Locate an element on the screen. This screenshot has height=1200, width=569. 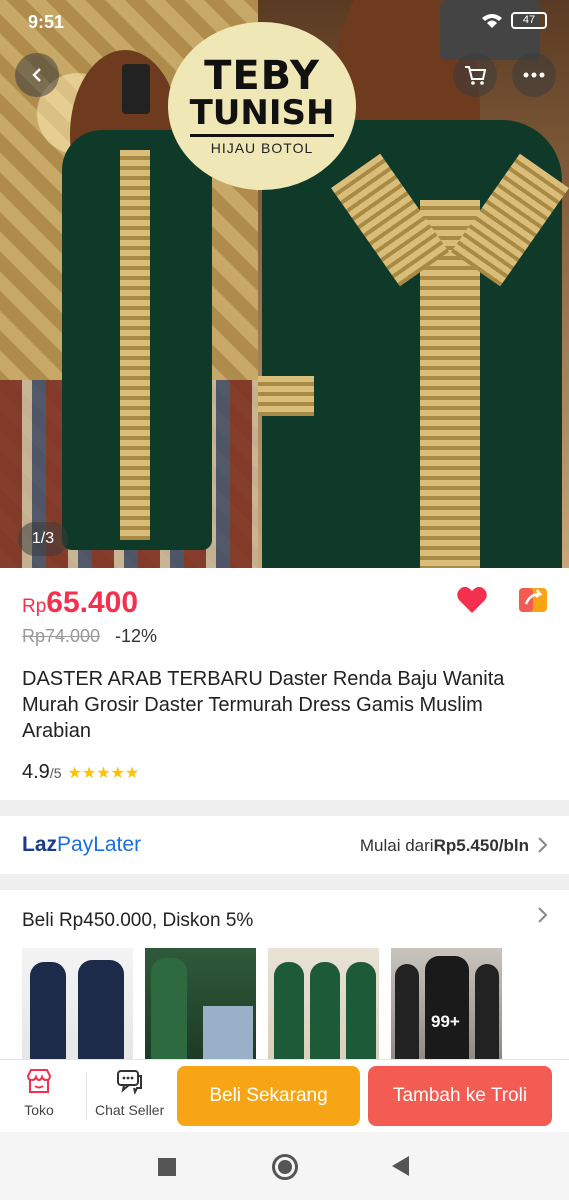
logo-text-color: HIJAU BOTOL is located at coordinates (262, 147).